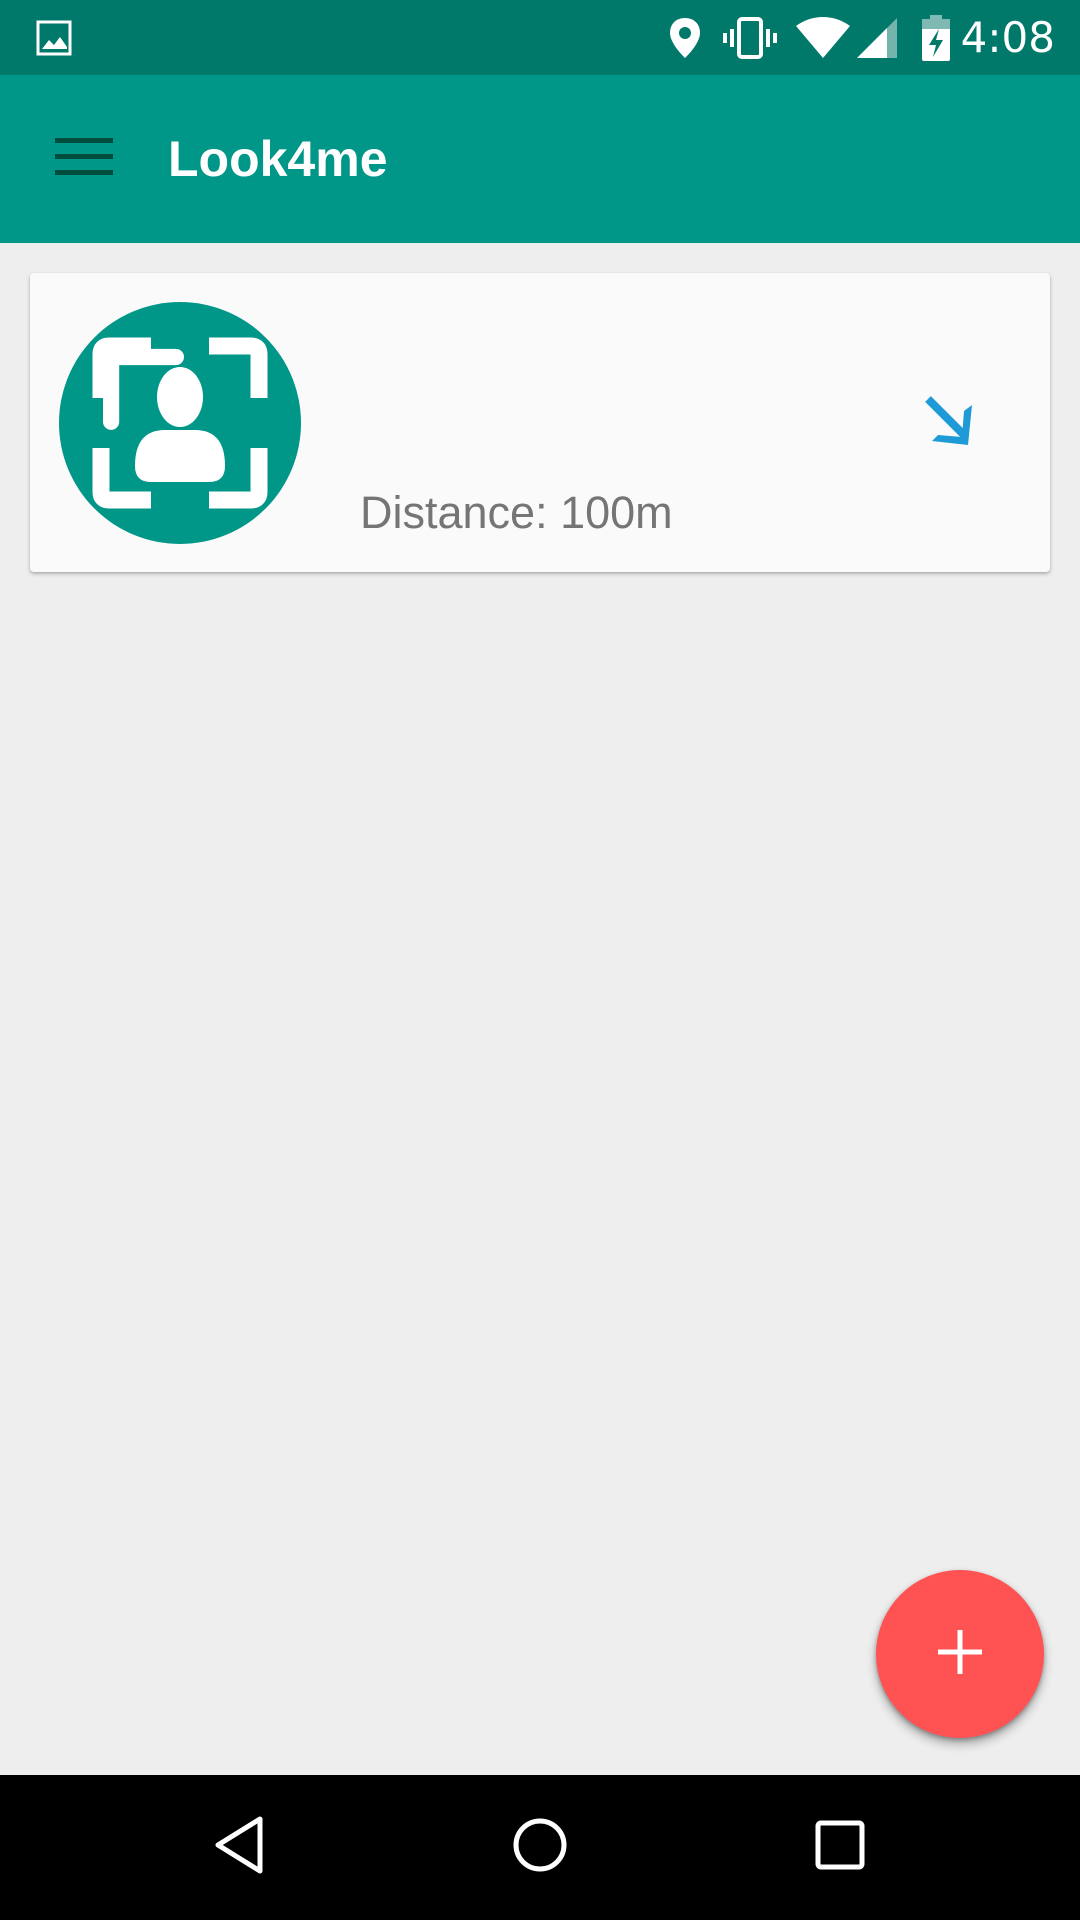 The image size is (1080, 1920). What do you see at coordinates (278, 159) in the screenshot?
I see `app-title: Look4me` at bounding box center [278, 159].